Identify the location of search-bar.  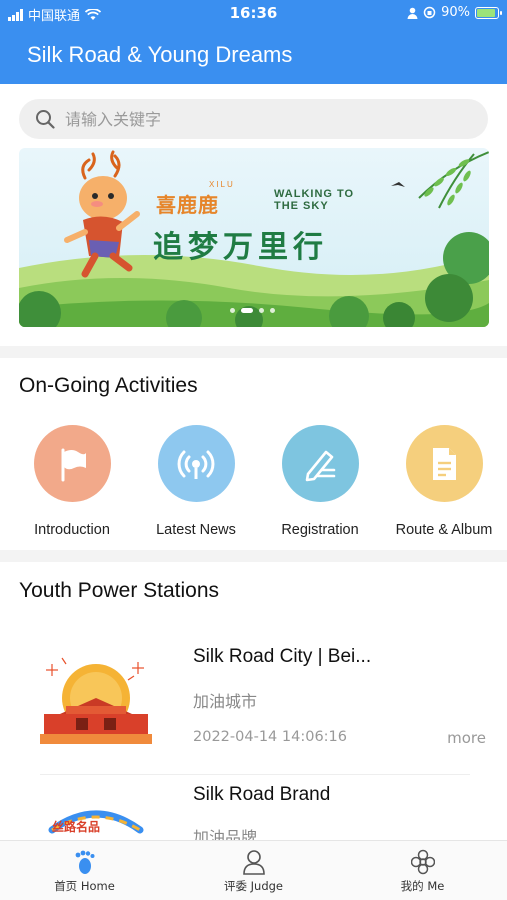
(253, 119).